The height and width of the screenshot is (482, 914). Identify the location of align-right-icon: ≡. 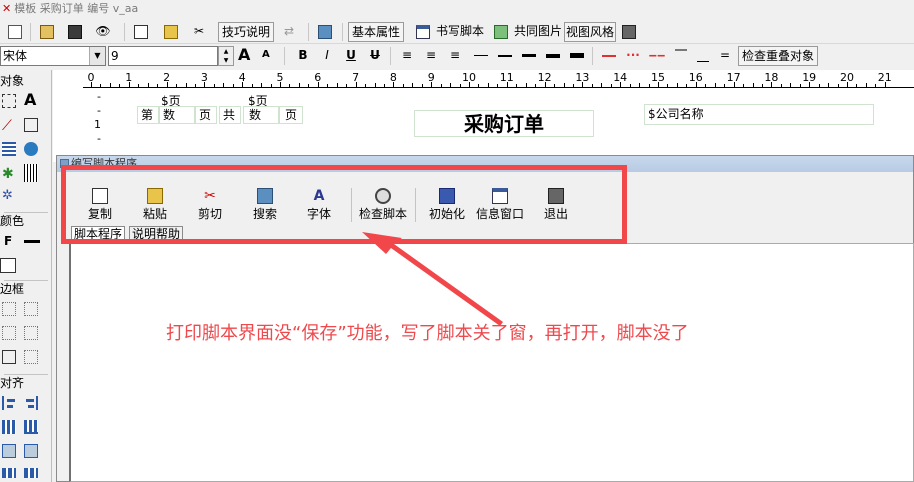
(455, 56).